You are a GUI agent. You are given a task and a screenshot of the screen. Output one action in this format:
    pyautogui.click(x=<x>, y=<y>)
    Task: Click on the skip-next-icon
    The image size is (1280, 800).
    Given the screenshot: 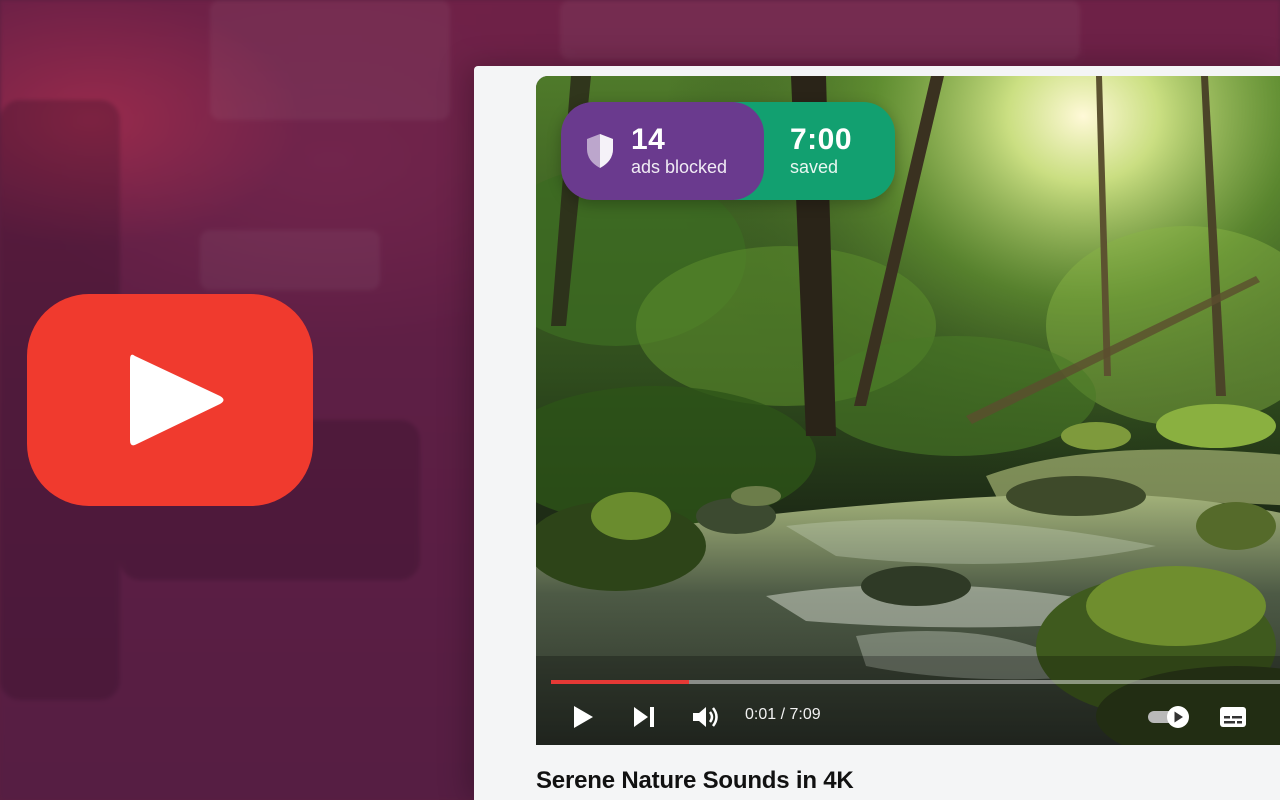 What is the action you would take?
    pyautogui.click(x=644, y=717)
    